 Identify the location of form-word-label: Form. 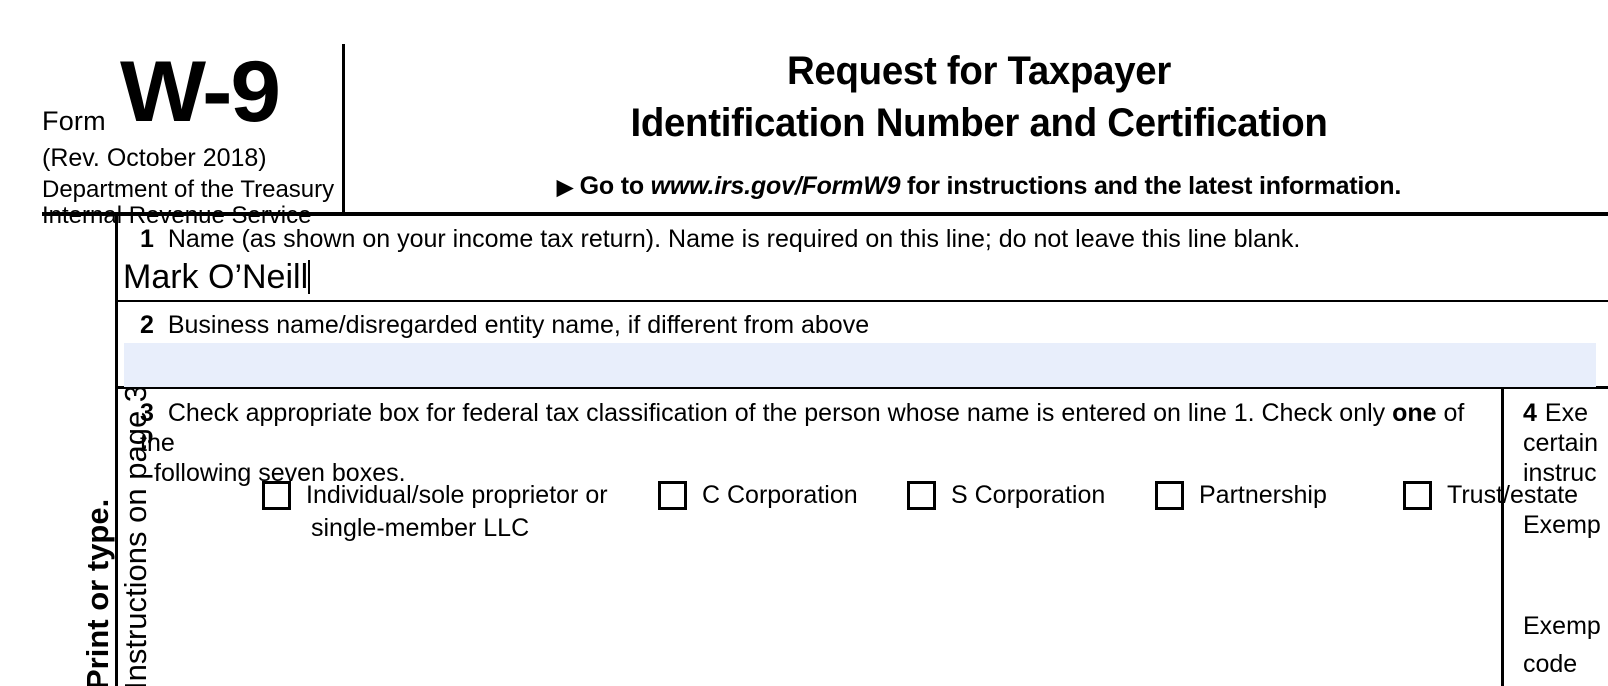
(74, 121).